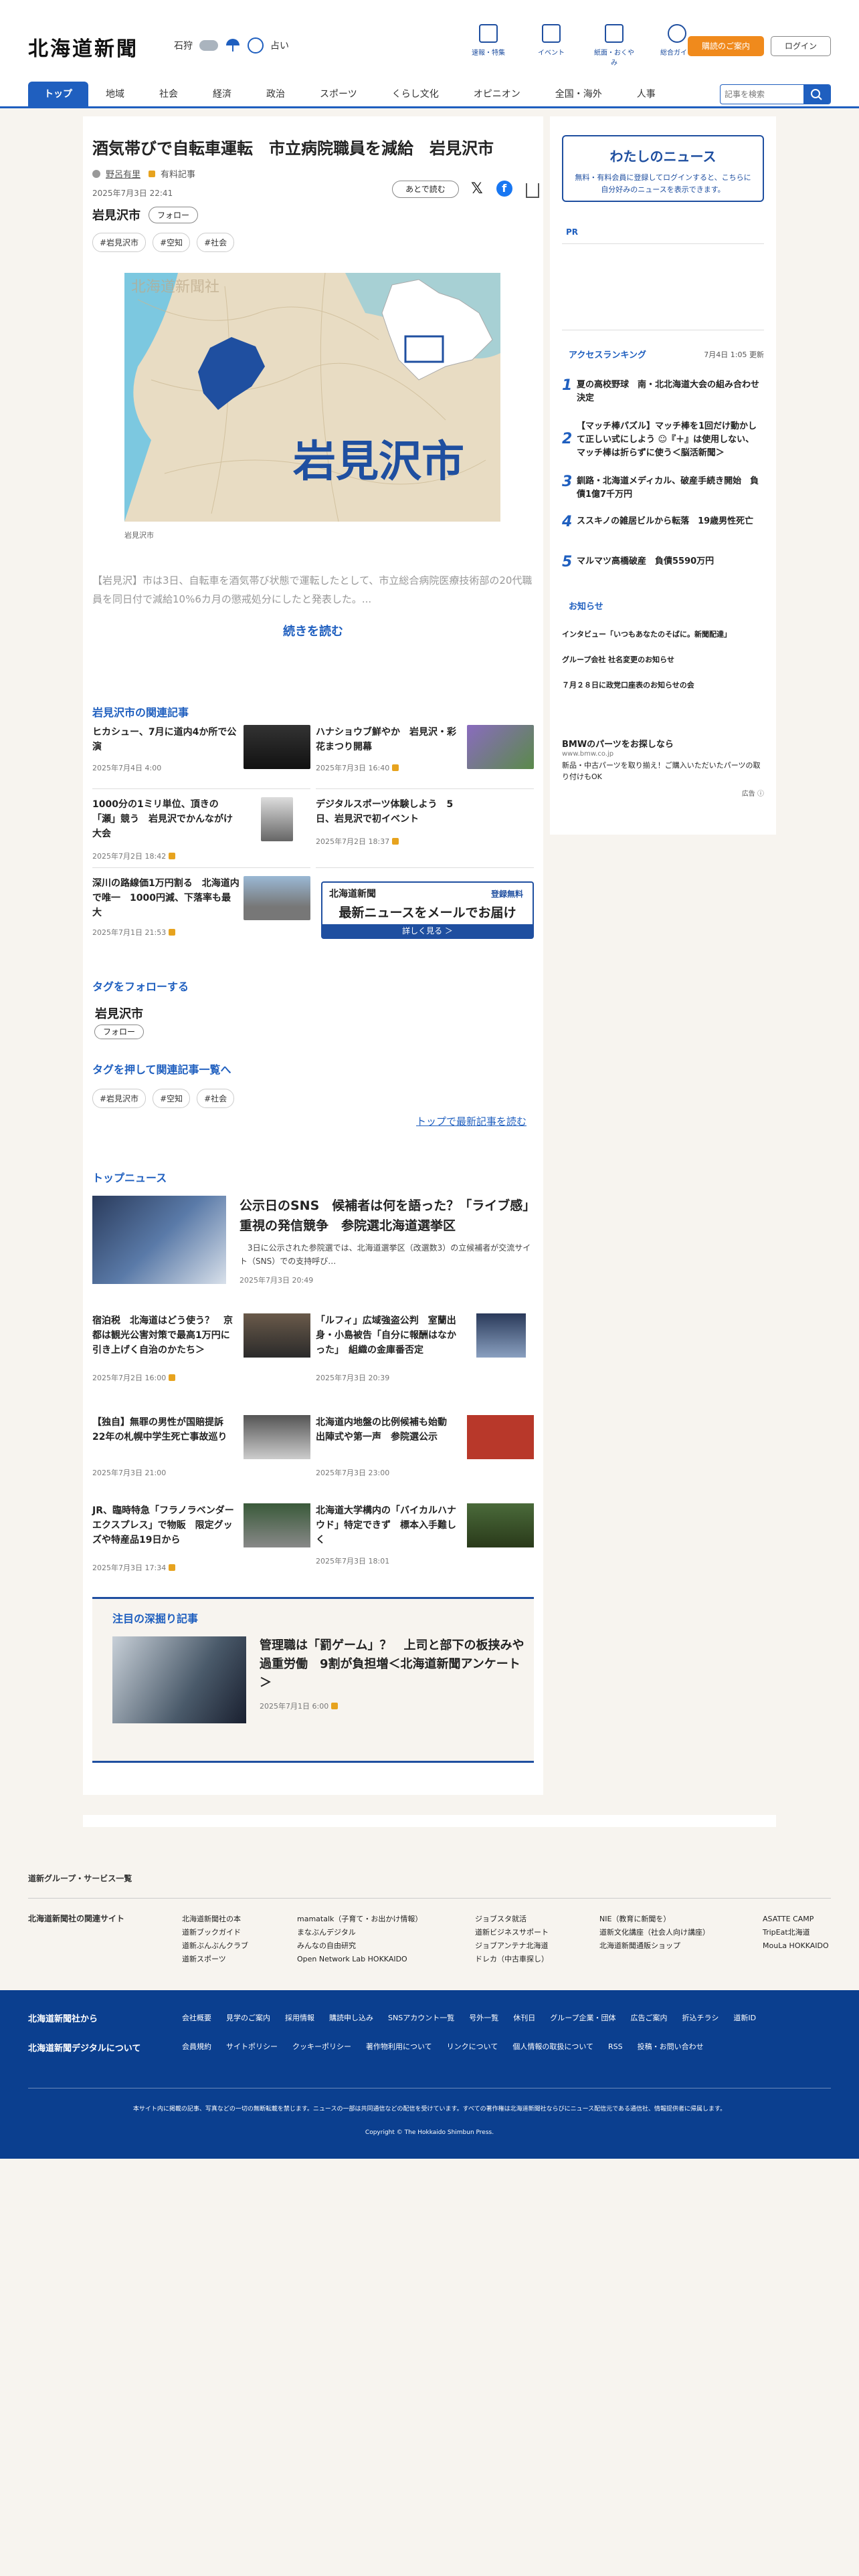  What do you see at coordinates (663, 684) in the screenshot?
I see `notice-item: ７月２８日に政党口座表のお知らせの会` at bounding box center [663, 684].